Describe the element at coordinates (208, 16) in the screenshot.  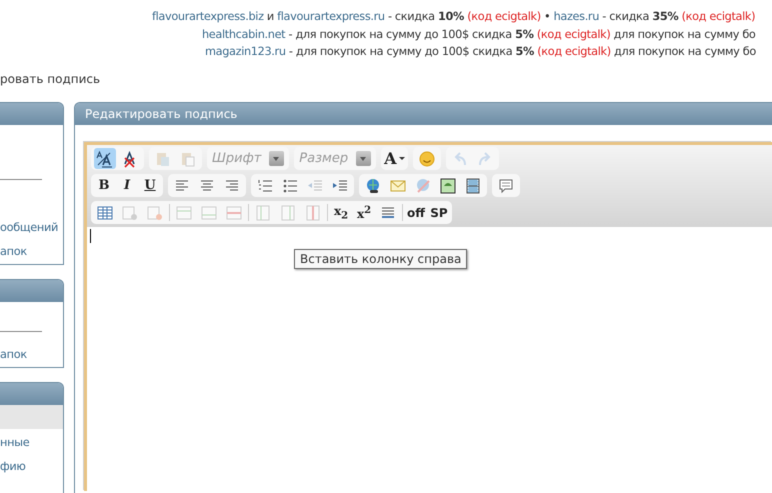
I see `shop-link: flavourartexpress.biz` at that location.